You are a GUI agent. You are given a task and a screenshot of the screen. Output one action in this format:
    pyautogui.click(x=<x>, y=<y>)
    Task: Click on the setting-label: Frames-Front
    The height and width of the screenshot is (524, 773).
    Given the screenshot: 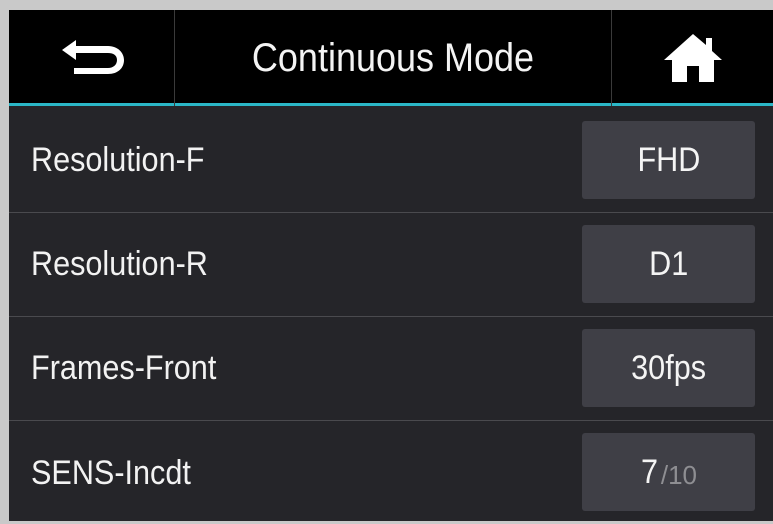 What is the action you would take?
    pyautogui.click(x=124, y=368)
    